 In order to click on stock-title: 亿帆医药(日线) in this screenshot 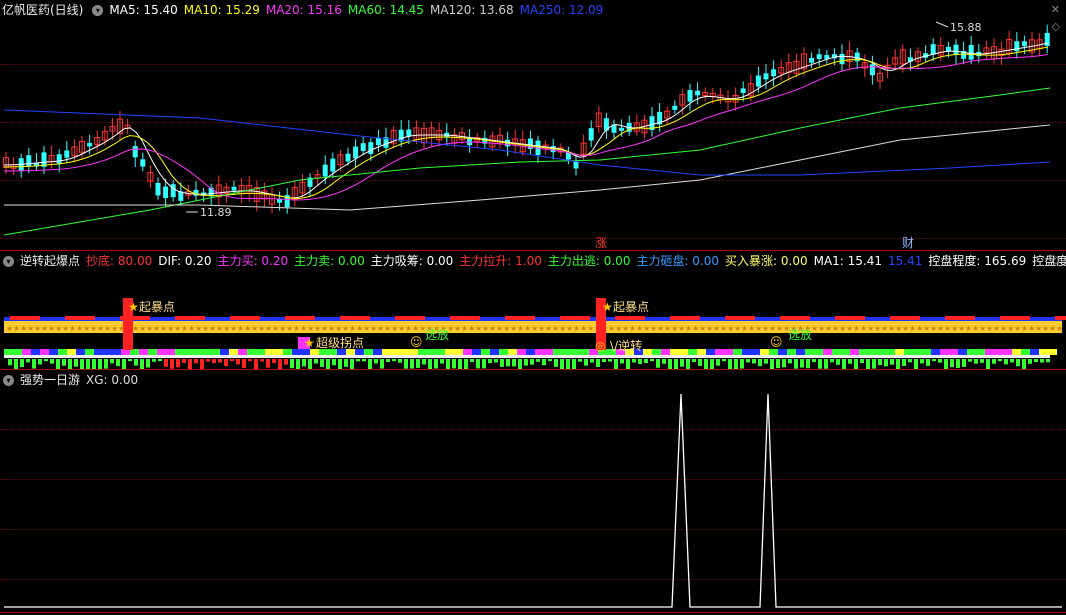, I will do `click(43, 10)`.